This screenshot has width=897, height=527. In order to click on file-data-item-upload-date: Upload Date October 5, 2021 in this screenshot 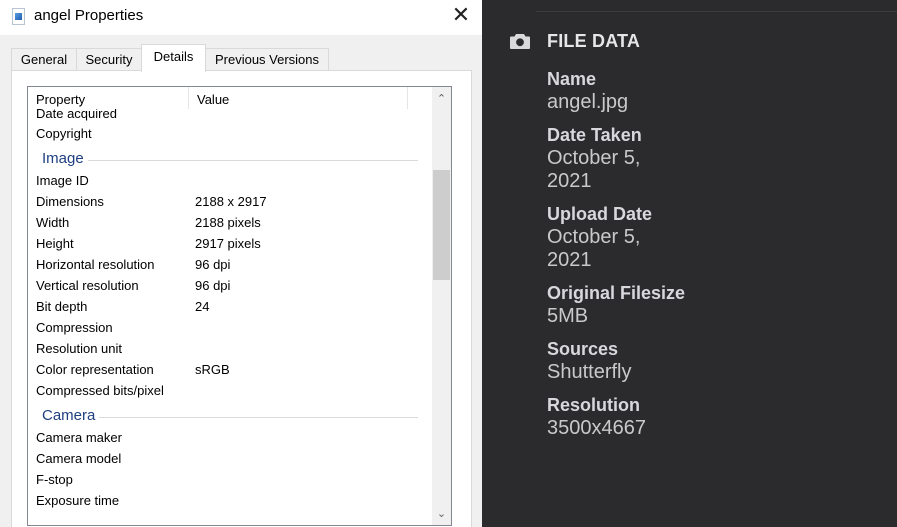, I will do `click(647, 237)`.